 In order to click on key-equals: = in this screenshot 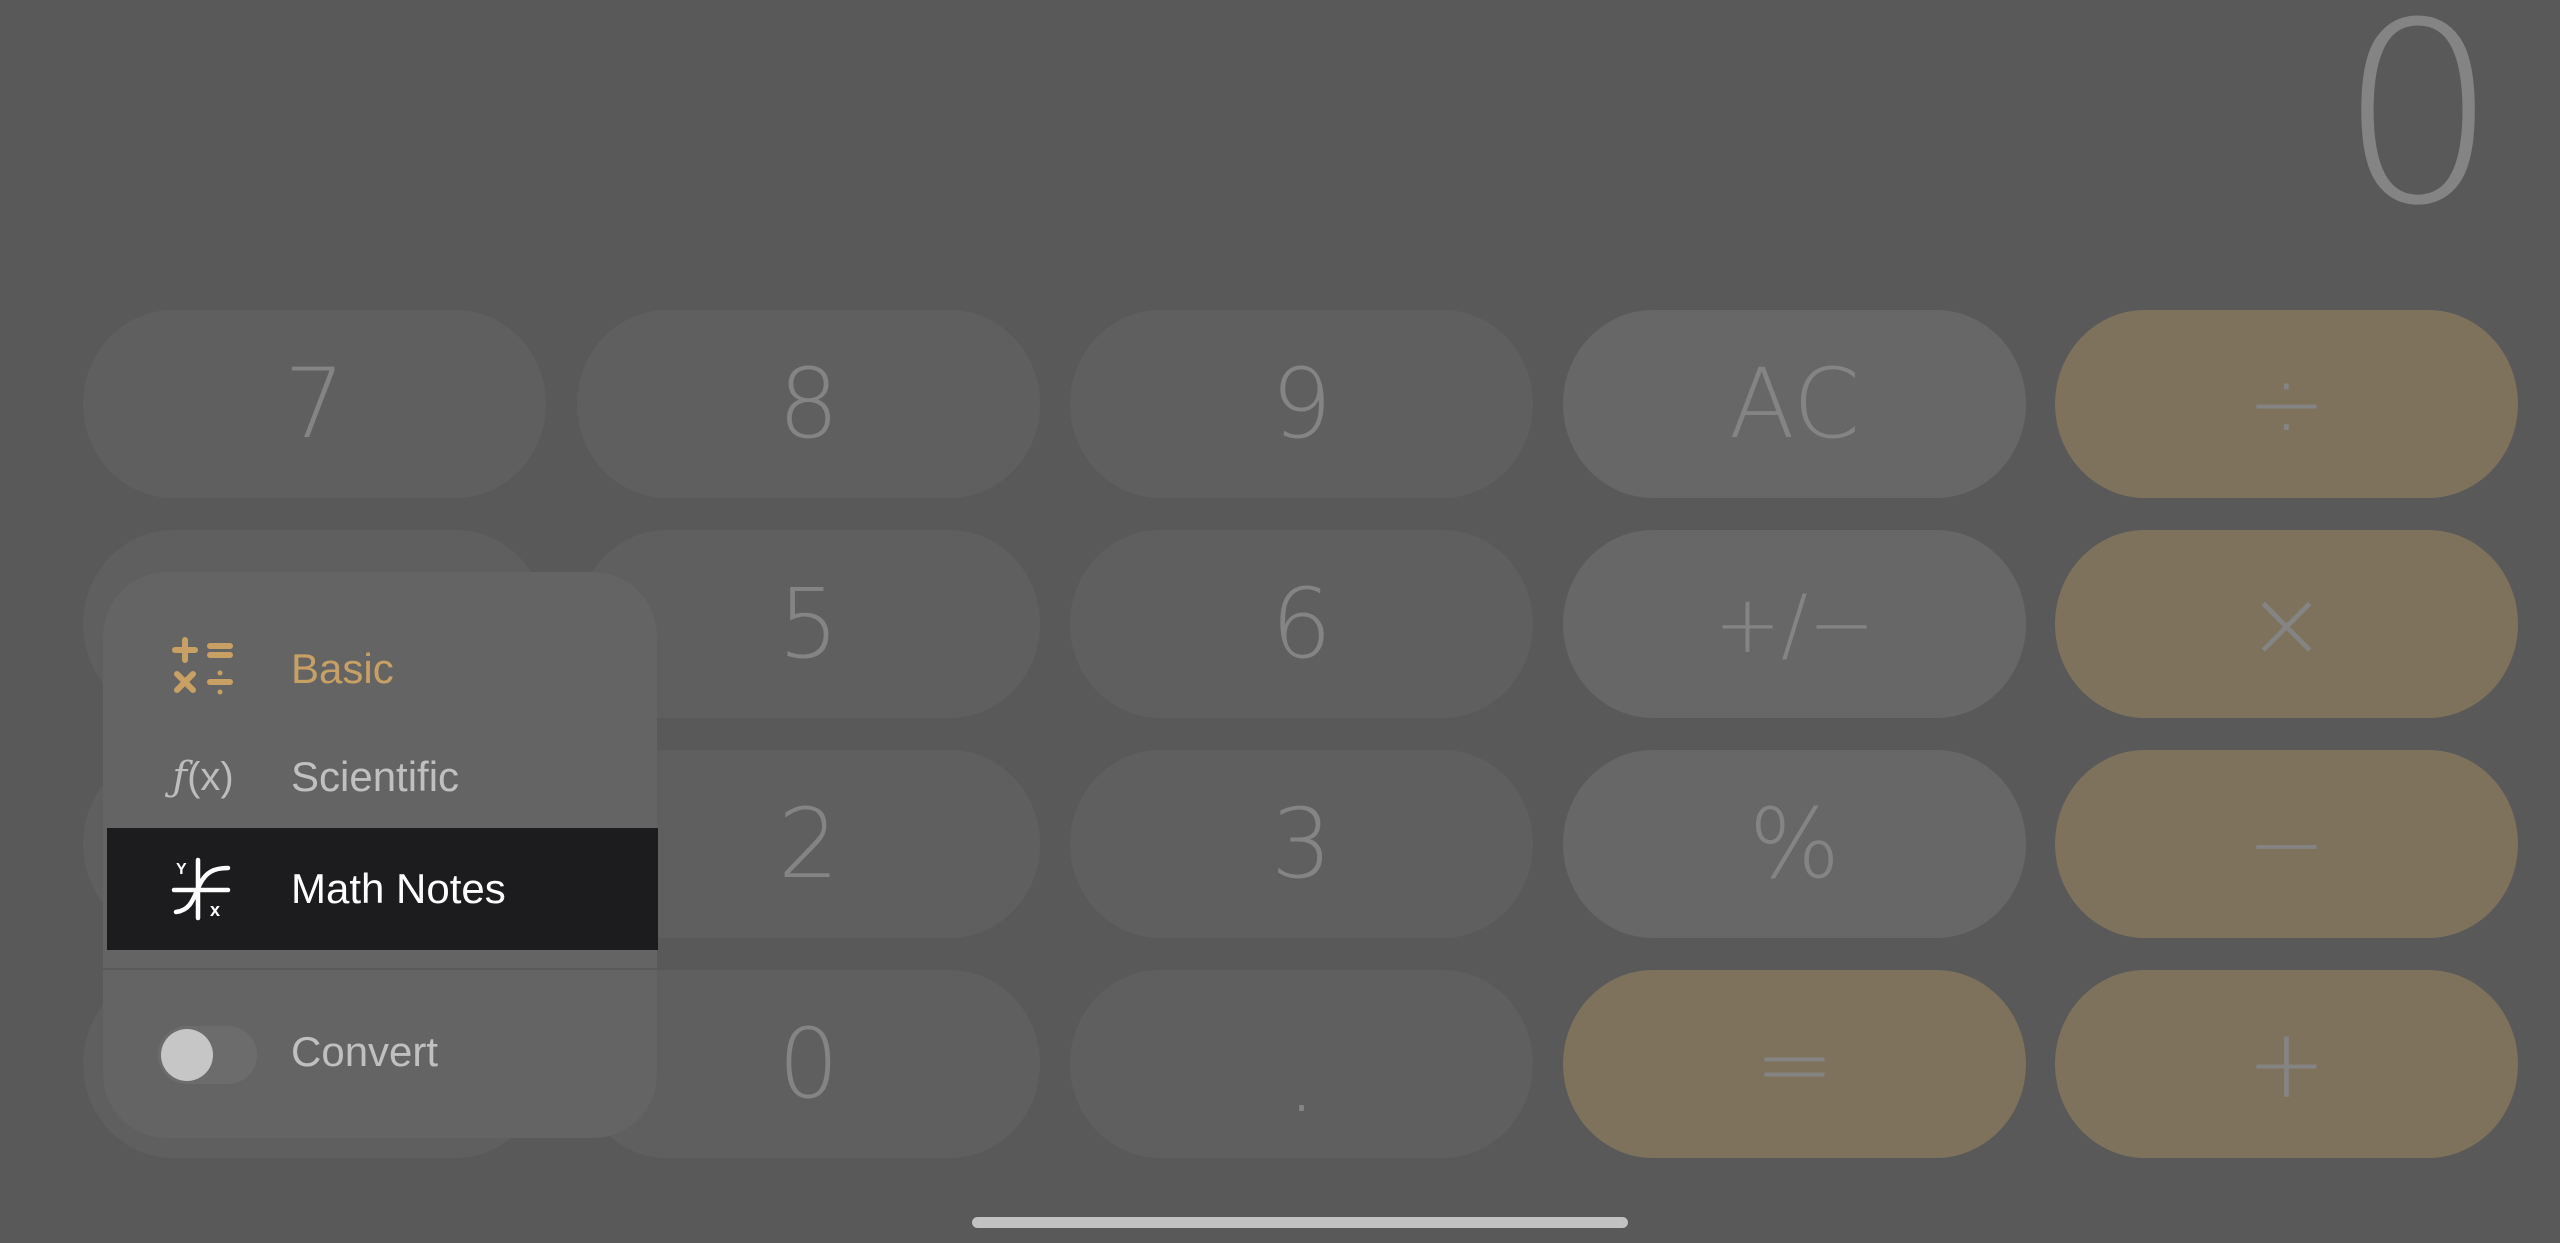, I will do `click(1794, 1064)`.